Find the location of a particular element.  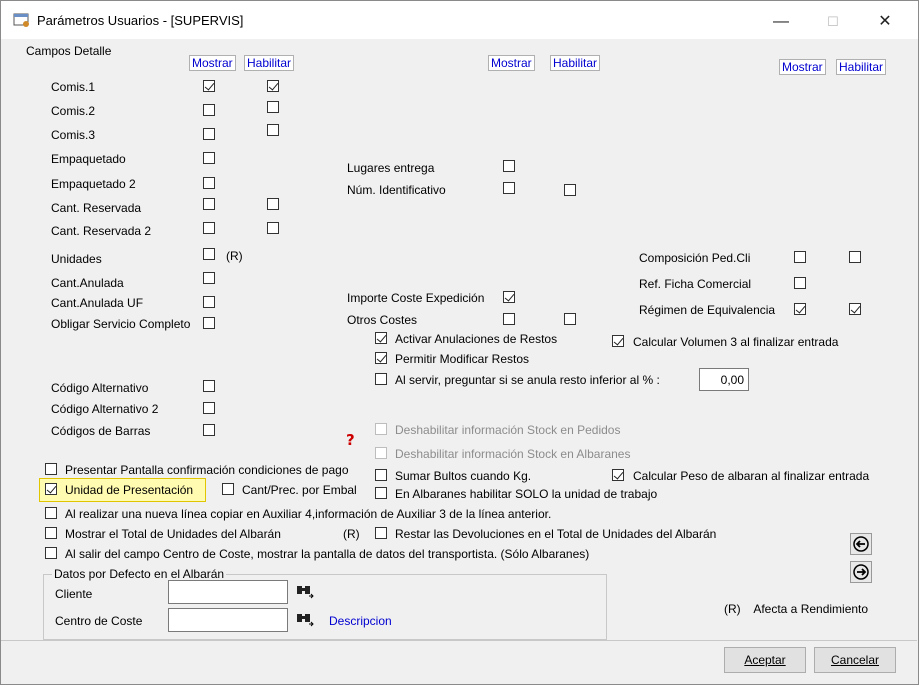

prev-arrow-button is located at coordinates (861, 544).